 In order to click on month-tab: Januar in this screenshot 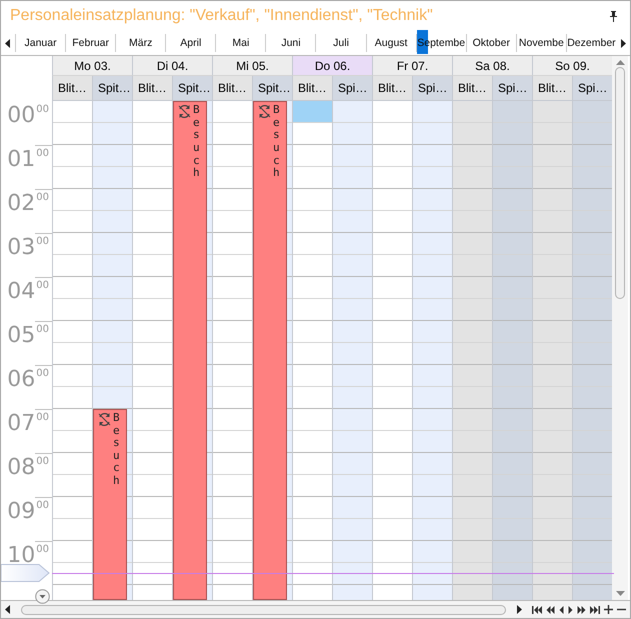, I will do `click(40, 43)`.